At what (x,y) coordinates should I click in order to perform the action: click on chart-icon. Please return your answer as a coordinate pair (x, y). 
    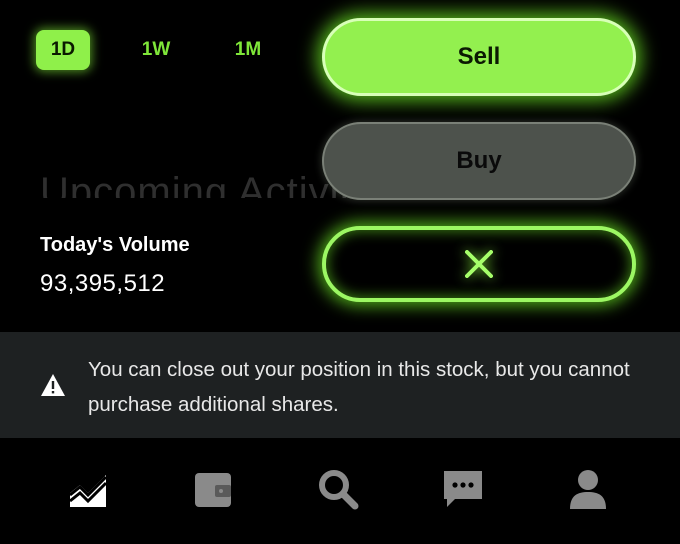
    Looking at the image, I should click on (88, 491).